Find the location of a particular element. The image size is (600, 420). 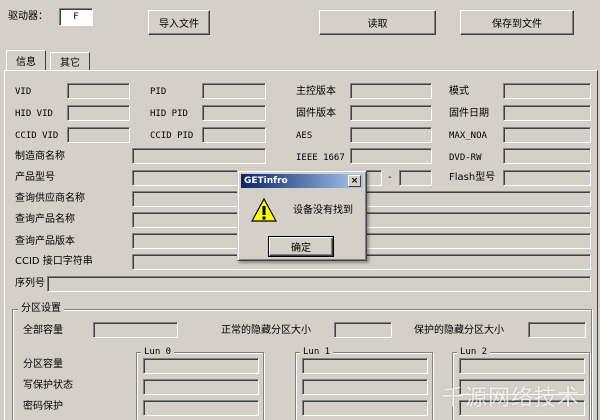

tab-other: 其它 is located at coordinates (70, 61).